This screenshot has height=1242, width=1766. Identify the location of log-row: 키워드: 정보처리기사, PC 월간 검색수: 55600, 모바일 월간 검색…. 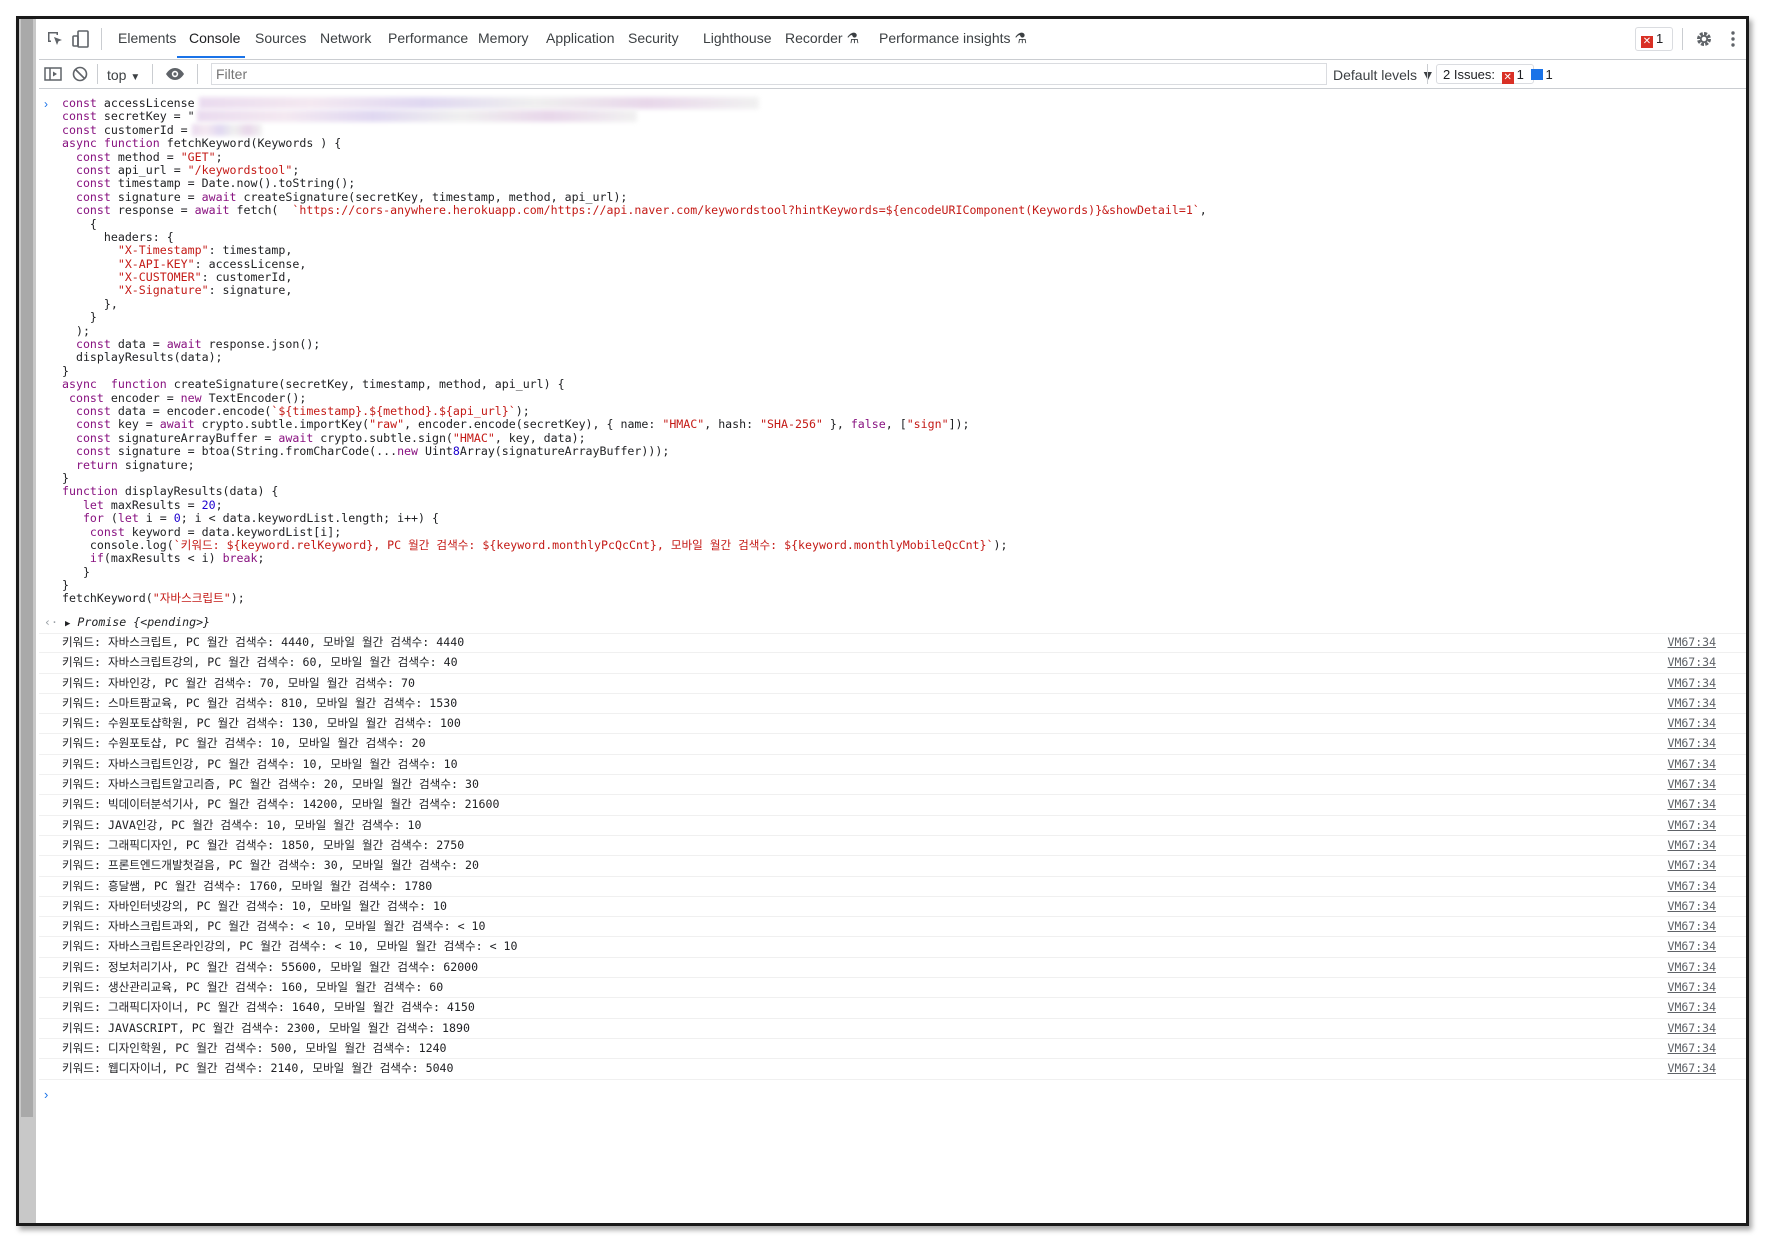
(892, 968).